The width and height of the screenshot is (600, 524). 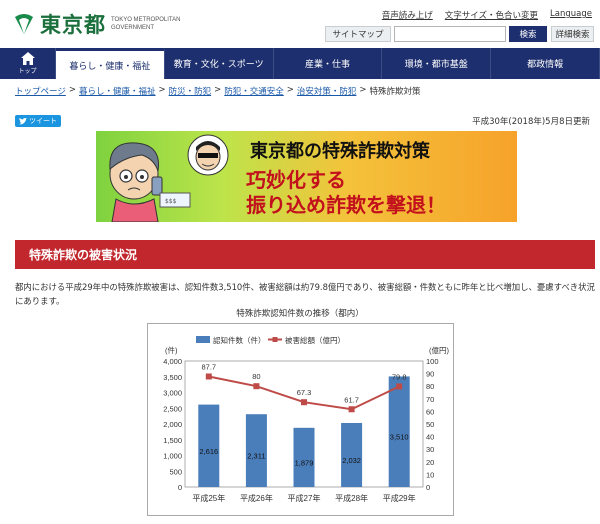 I want to click on bar-value-label: 2,032, so click(x=351, y=460).